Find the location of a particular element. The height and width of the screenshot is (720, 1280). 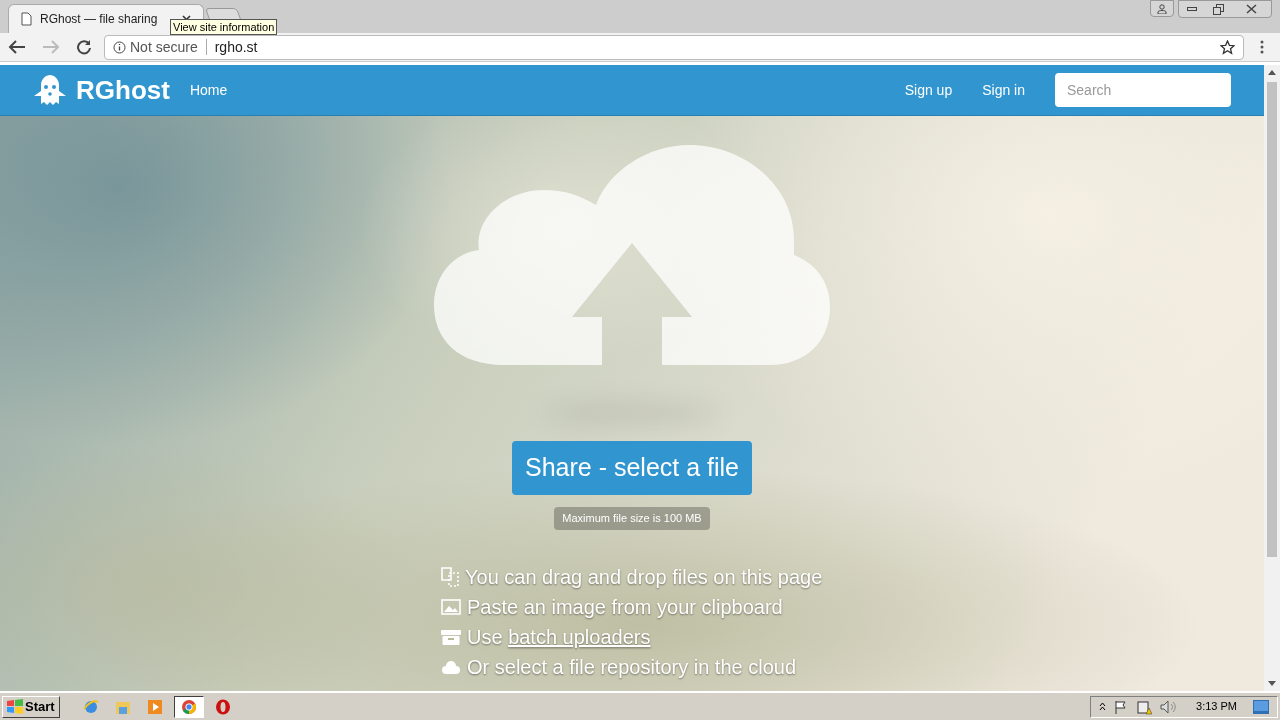

tip-text: You can drag and drop files on this page is located at coordinates (644, 577).